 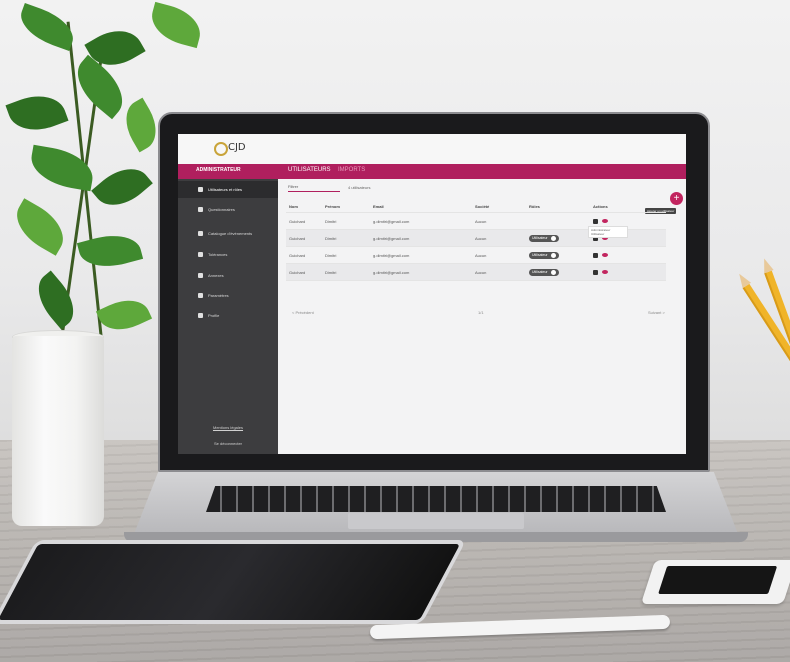 What do you see at coordinates (424, 206) in the screenshot?
I see `col-email: Email` at bounding box center [424, 206].